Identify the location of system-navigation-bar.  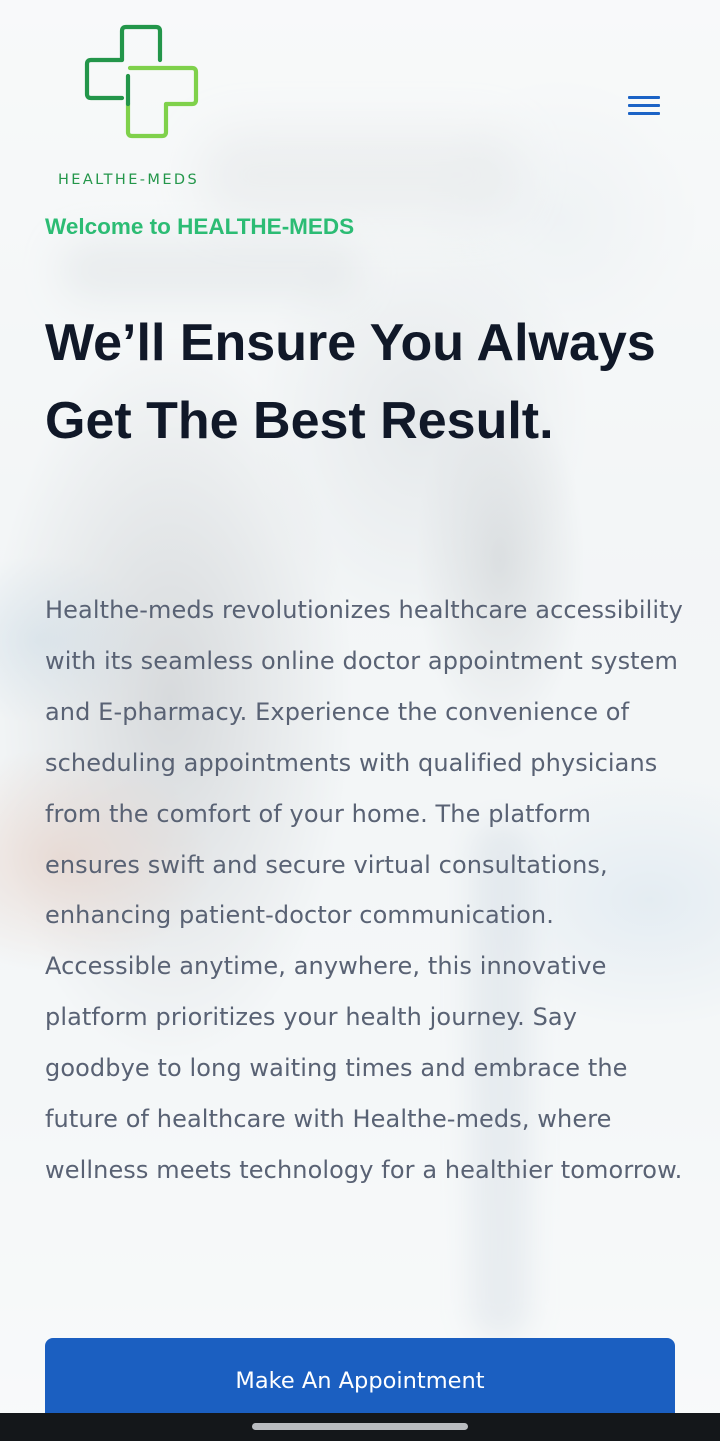
(360, 1427).